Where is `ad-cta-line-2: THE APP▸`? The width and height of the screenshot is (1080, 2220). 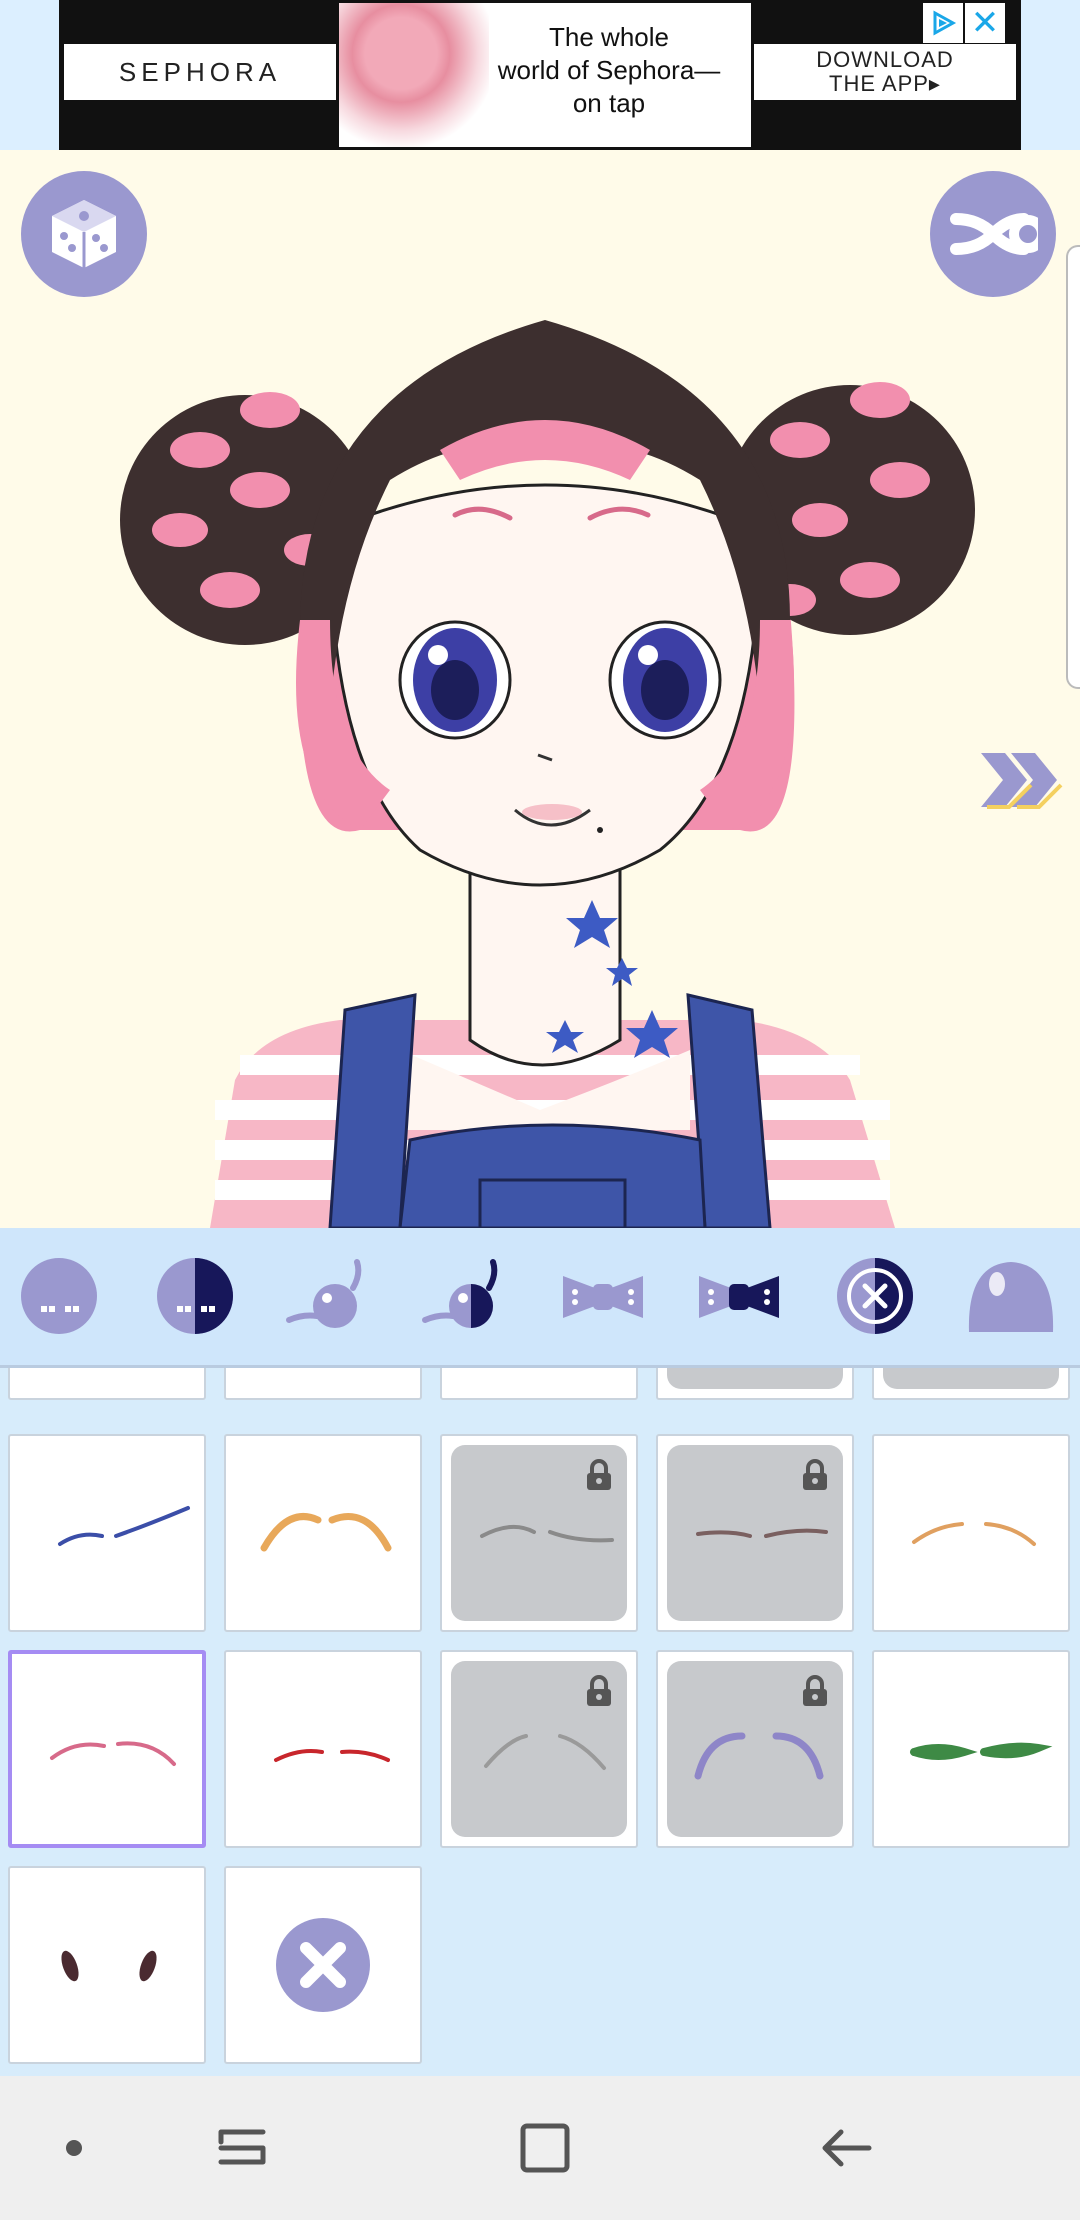 ad-cta-line-2: THE APP▸ is located at coordinates (885, 83).